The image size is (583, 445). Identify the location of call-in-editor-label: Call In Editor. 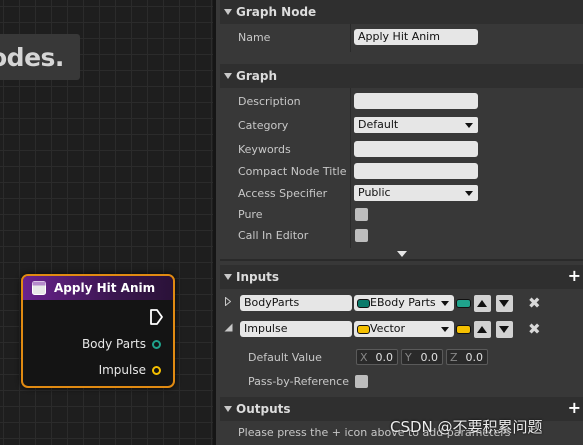
(273, 235).